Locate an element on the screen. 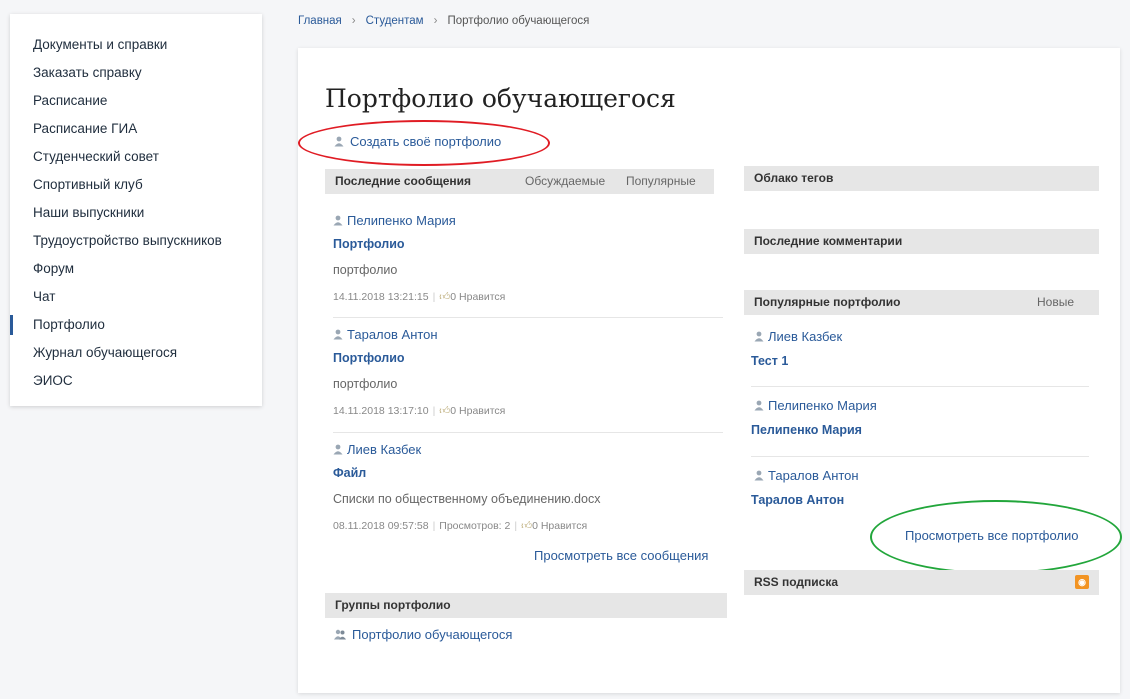  sidebar-item-student-council: Студенческий совет is located at coordinates (136, 157).